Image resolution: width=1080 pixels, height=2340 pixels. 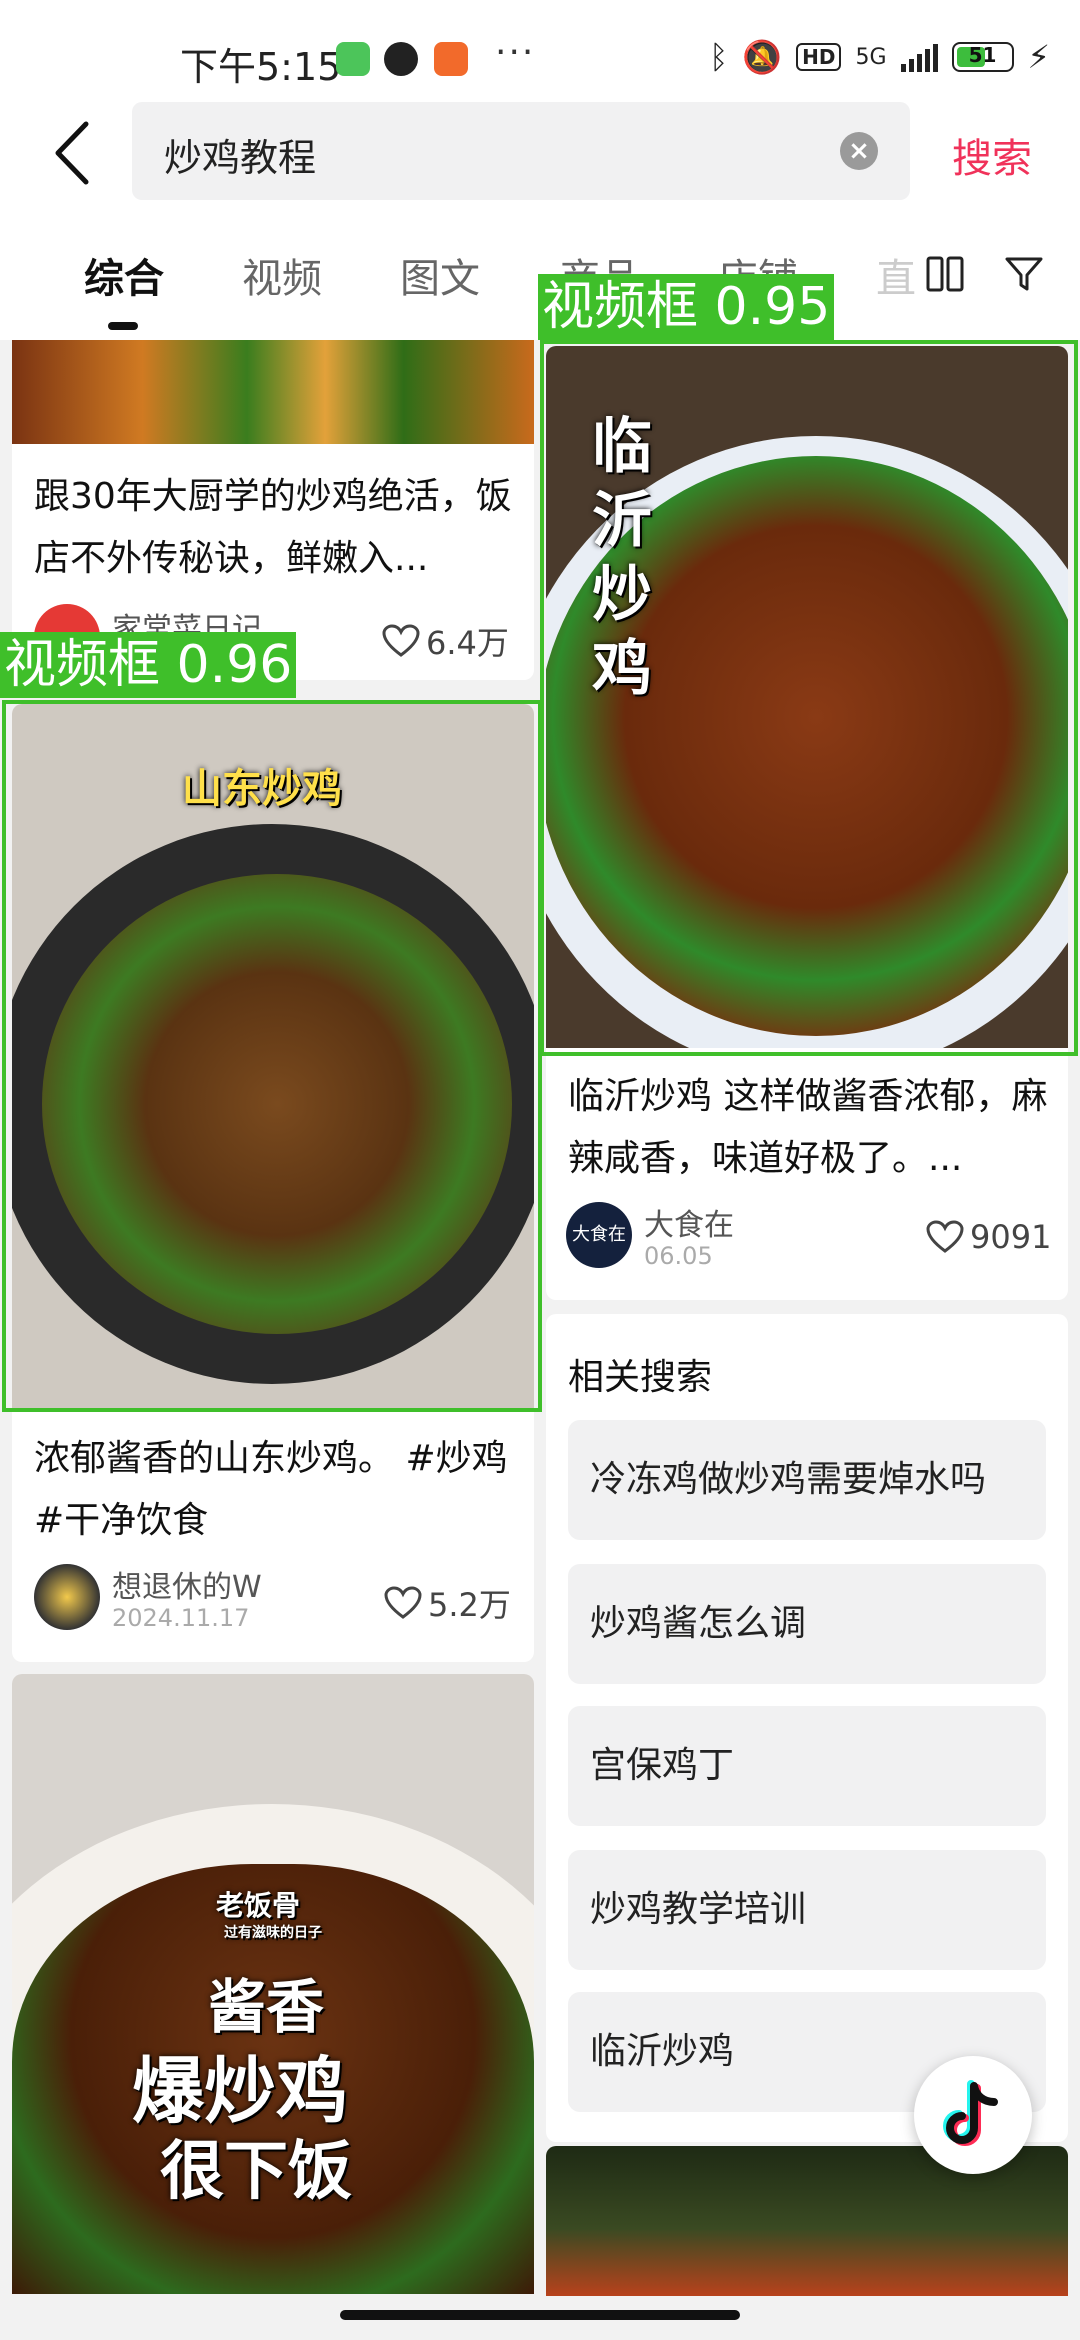 I want to click on more-notifications-icon: ···, so click(x=515, y=52).